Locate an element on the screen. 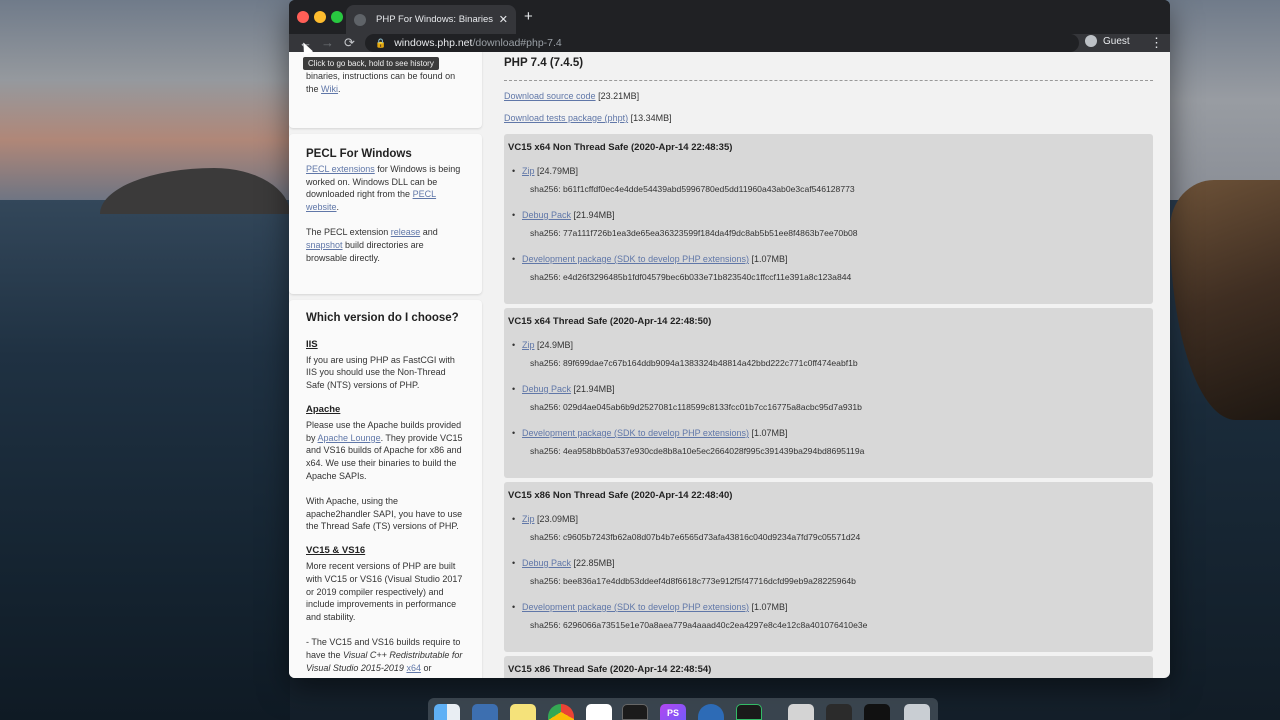 The height and width of the screenshot is (720, 1280). pecl-extensions-link: PECL extensions is located at coordinates (340, 169).